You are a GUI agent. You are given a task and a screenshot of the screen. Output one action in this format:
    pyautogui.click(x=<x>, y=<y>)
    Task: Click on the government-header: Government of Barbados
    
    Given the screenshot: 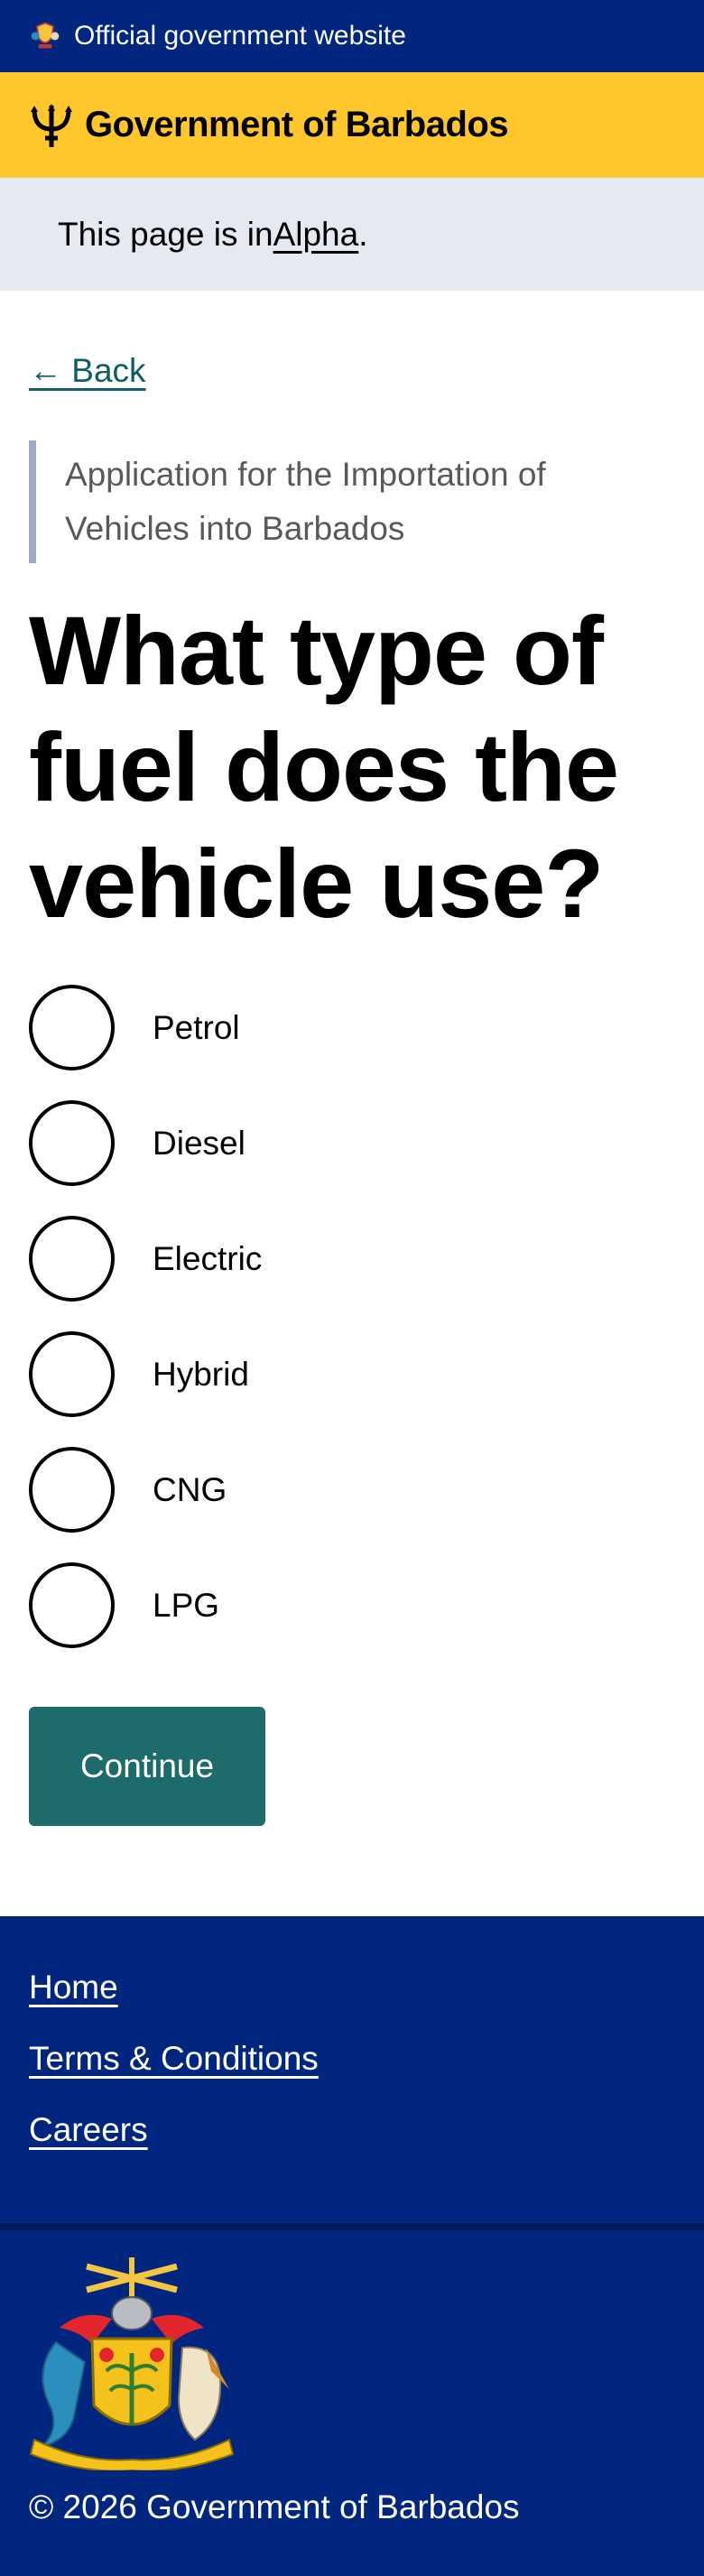 What is the action you would take?
    pyautogui.click(x=352, y=125)
    